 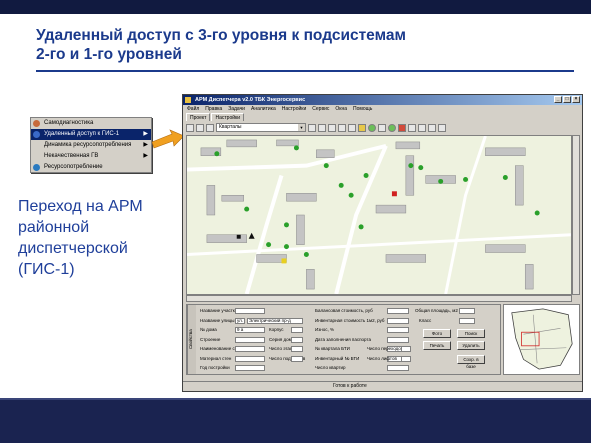 What do you see at coordinates (422, 127) in the screenshot?
I see `filter-icon` at bounding box center [422, 127].